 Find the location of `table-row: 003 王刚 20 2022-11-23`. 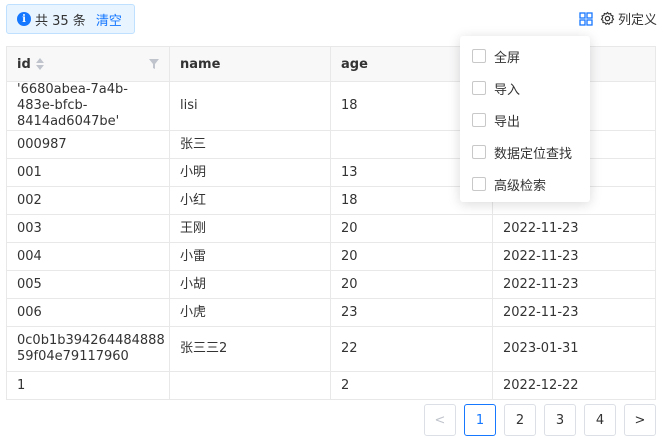

table-row: 003 王刚 20 2022-11-23 is located at coordinates (331, 228).